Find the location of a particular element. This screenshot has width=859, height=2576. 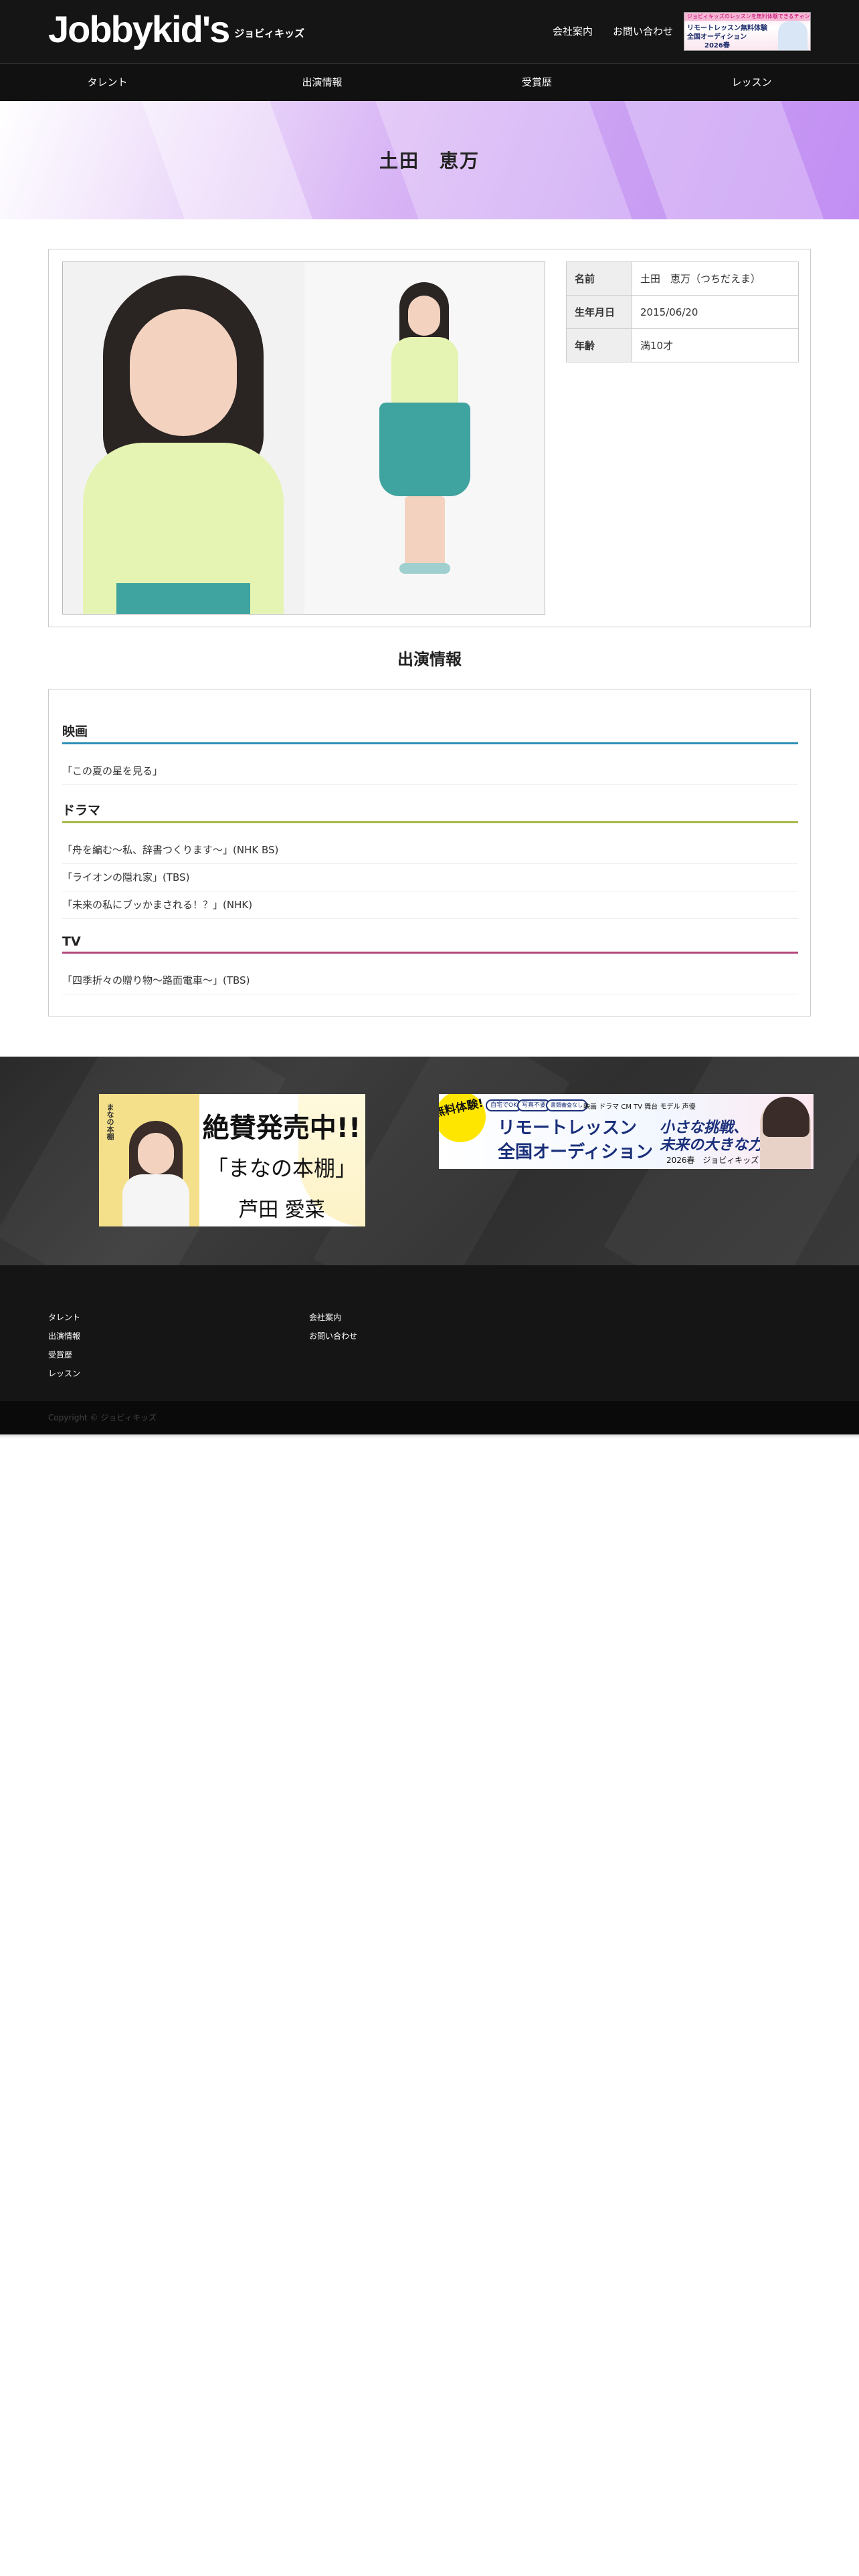

list-item: 「未来の私にブッかまされる！？」(NHK) is located at coordinates (430, 905).